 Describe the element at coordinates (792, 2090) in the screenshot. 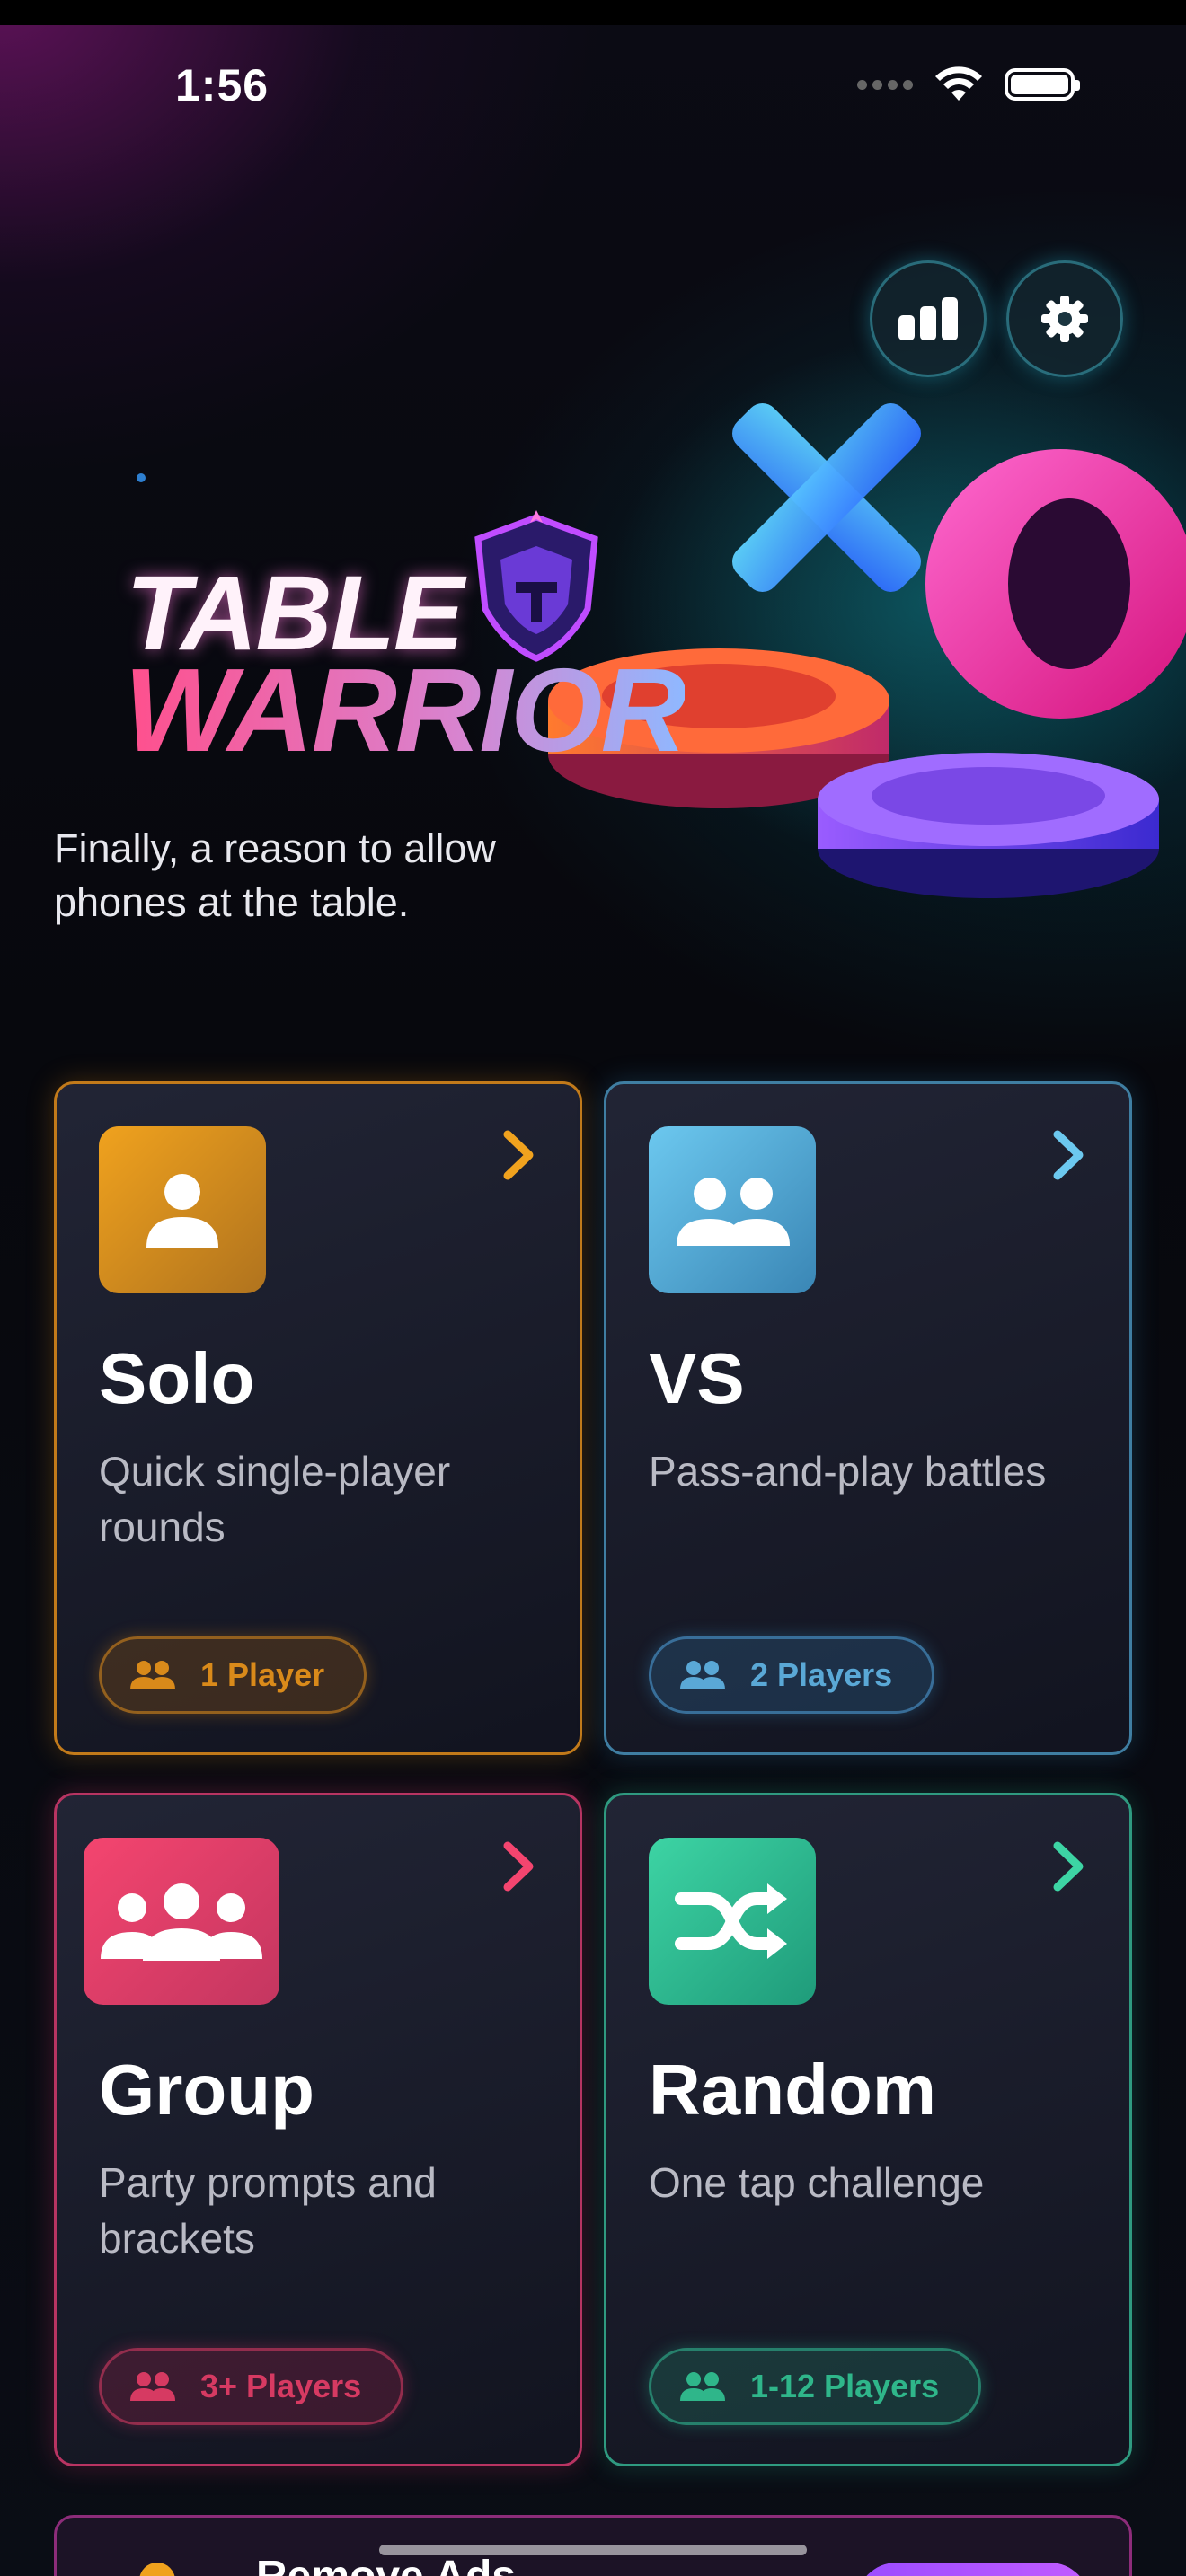

I see `mode-title: Random` at that location.